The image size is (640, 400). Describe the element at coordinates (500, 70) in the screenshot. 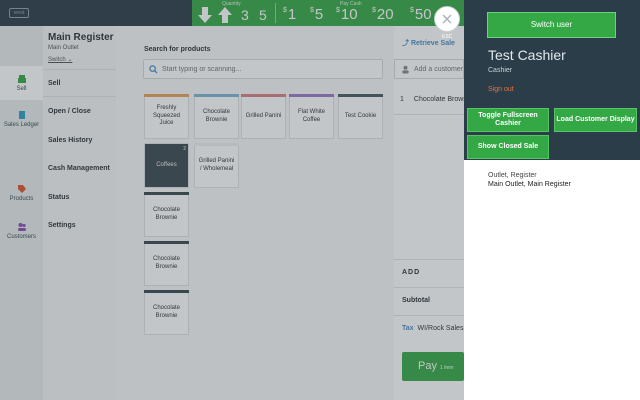

I see `cashier-role: Cashier` at that location.